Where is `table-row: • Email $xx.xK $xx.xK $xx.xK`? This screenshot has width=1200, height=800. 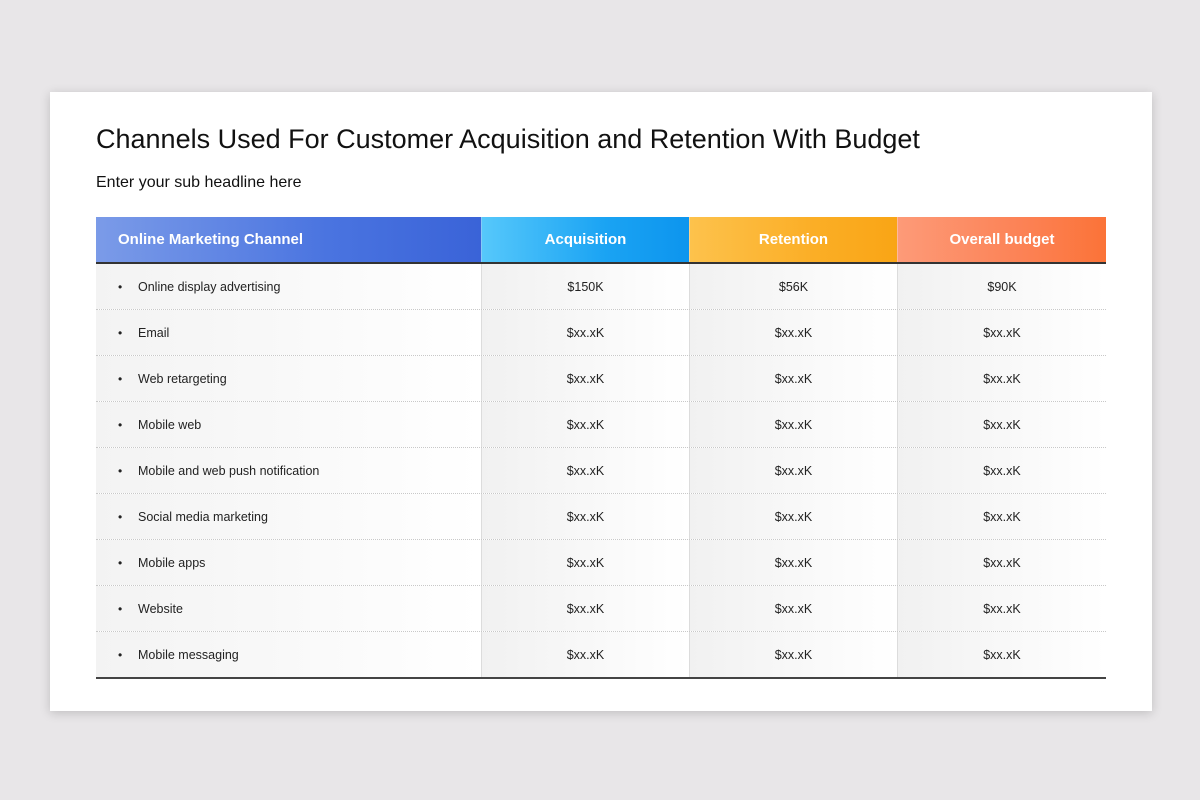 table-row: • Email $xx.xK $xx.xK $xx.xK is located at coordinates (601, 333).